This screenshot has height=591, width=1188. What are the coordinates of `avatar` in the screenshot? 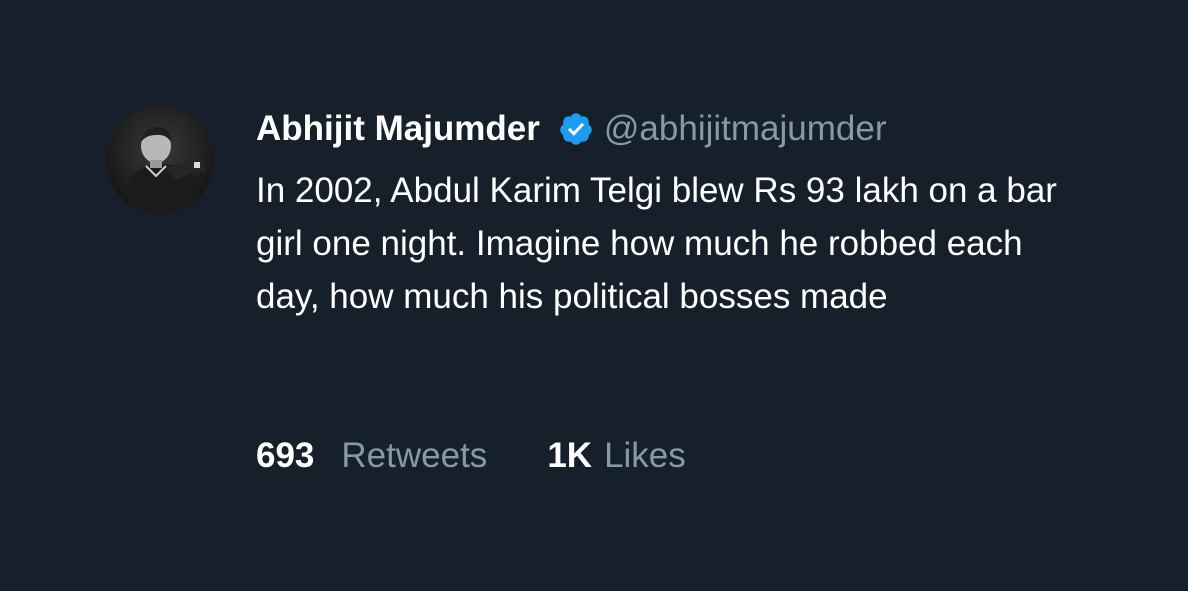 It's located at (160, 160).